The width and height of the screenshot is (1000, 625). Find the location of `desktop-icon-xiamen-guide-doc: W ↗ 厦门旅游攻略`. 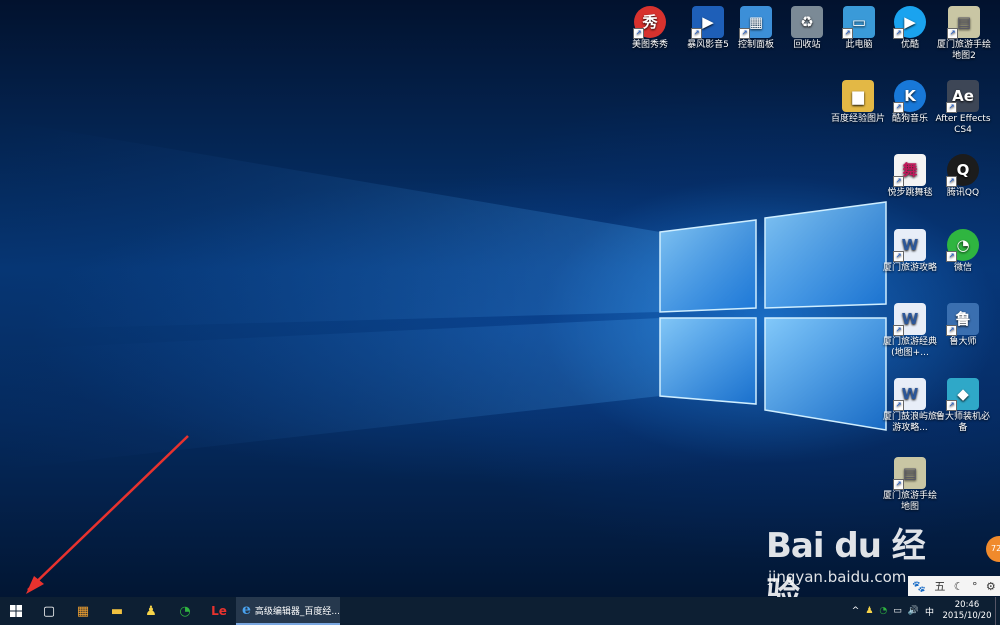

desktop-icon-xiamen-guide-doc: W ↗ 厦门旅游攻略 is located at coordinates (910, 251).